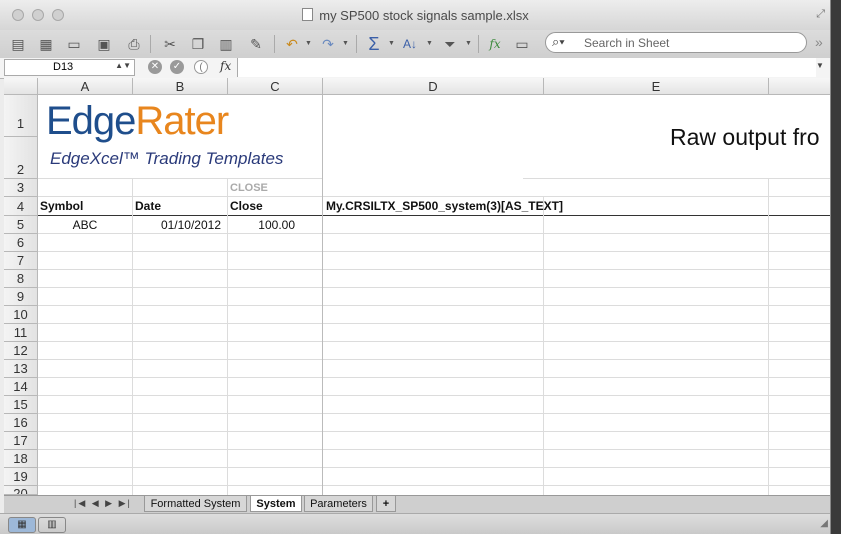 This screenshot has width=841, height=534. What do you see at coordinates (386, 504) in the screenshot?
I see `add-sheet-button: +` at bounding box center [386, 504].